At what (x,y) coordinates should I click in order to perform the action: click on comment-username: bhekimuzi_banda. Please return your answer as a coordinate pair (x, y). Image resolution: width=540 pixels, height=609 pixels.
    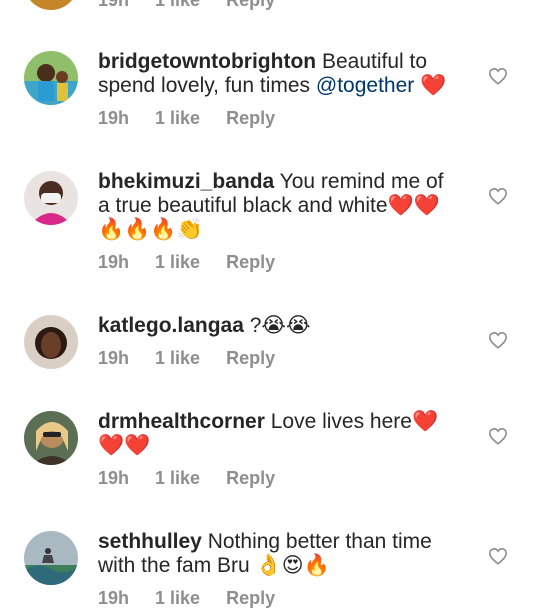
    Looking at the image, I should click on (186, 181).